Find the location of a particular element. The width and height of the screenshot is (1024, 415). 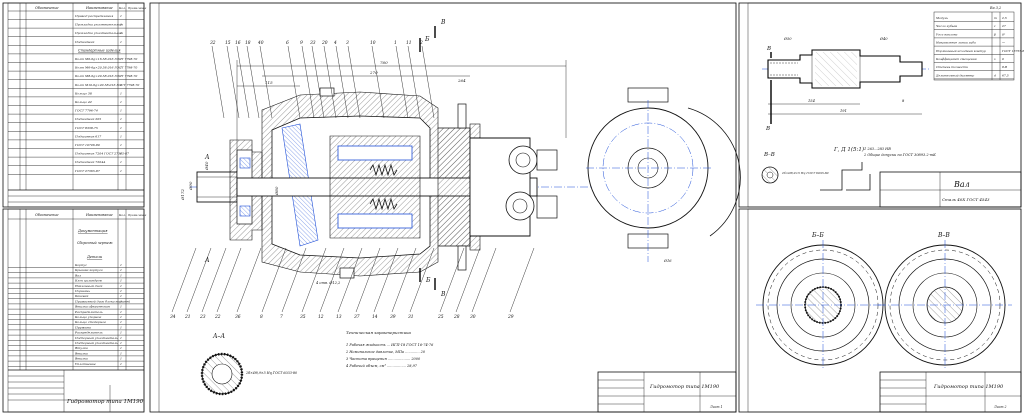

callout-label: 18 is located at coordinates (248, 43).